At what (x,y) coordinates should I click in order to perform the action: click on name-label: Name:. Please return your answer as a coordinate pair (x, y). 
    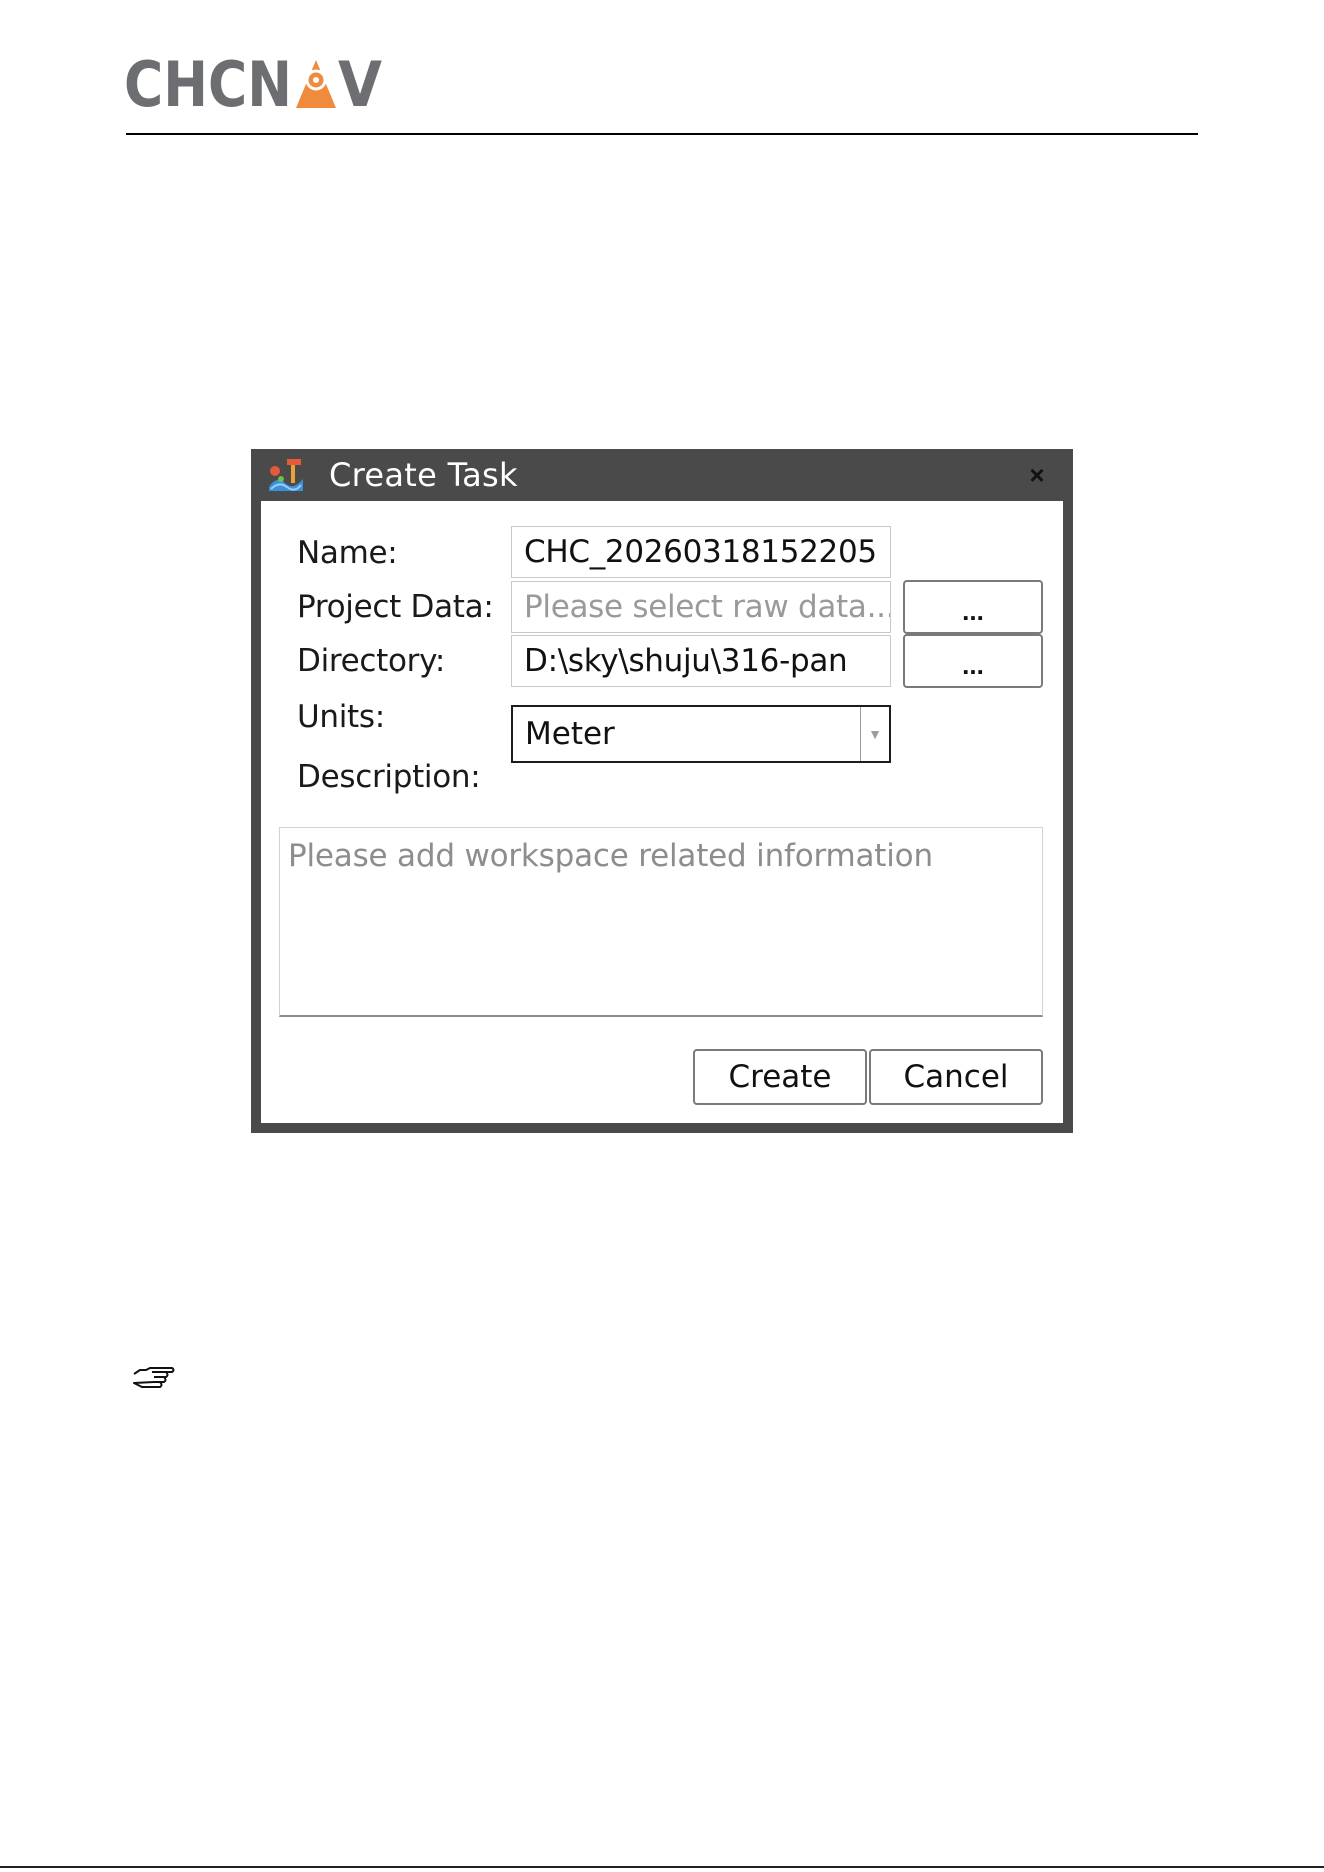
    Looking at the image, I should click on (347, 553).